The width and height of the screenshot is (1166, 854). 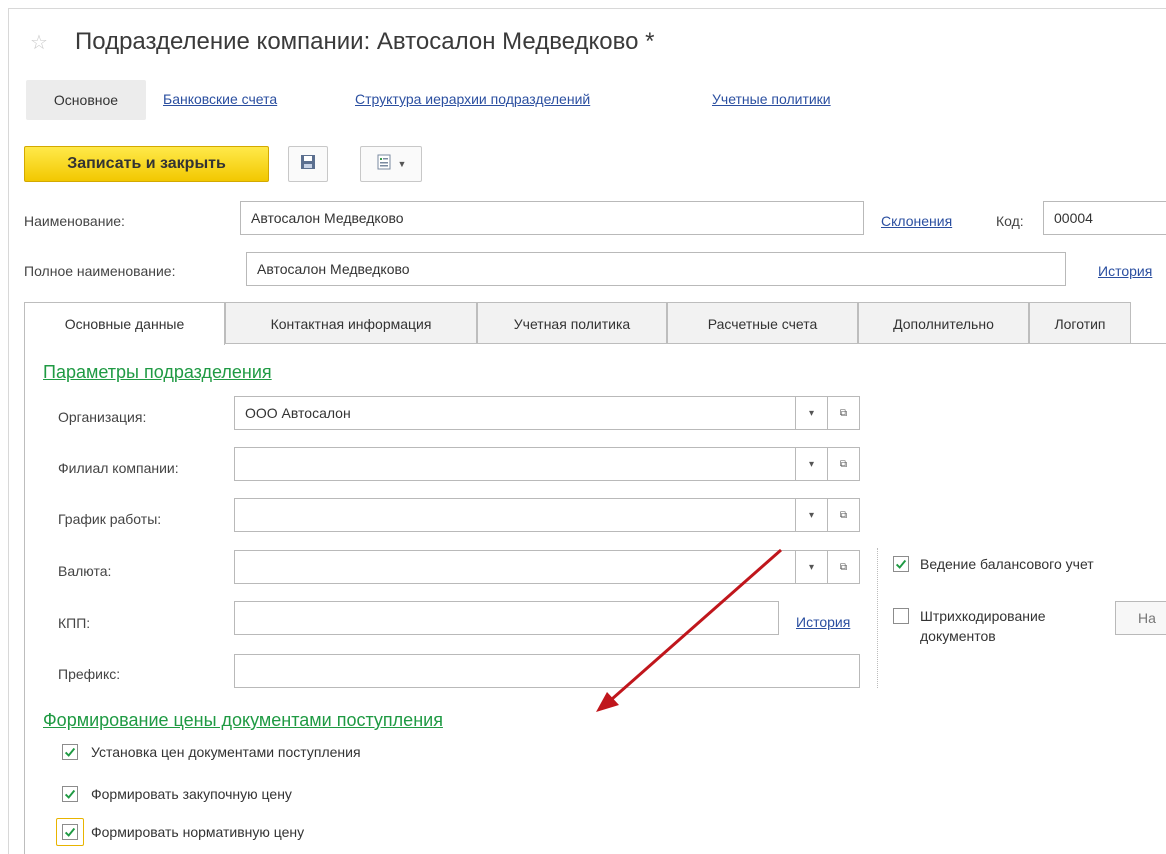 What do you see at coordinates (191, 794) in the screenshot?
I see `purchase-price-label: Формировать закупочную цену` at bounding box center [191, 794].